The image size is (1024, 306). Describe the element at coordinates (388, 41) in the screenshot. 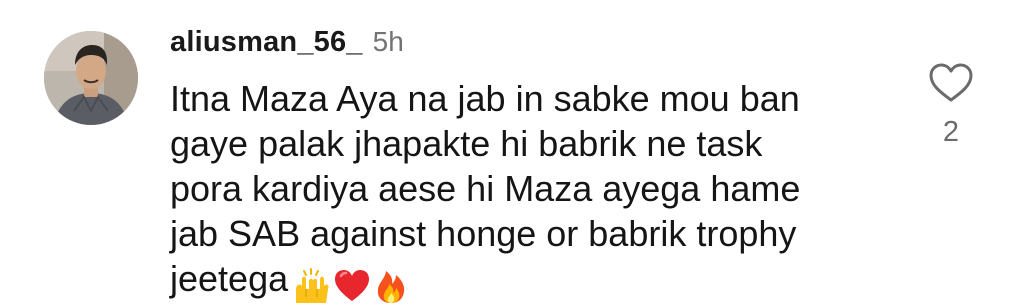

I see `timestamp: 5h` at that location.